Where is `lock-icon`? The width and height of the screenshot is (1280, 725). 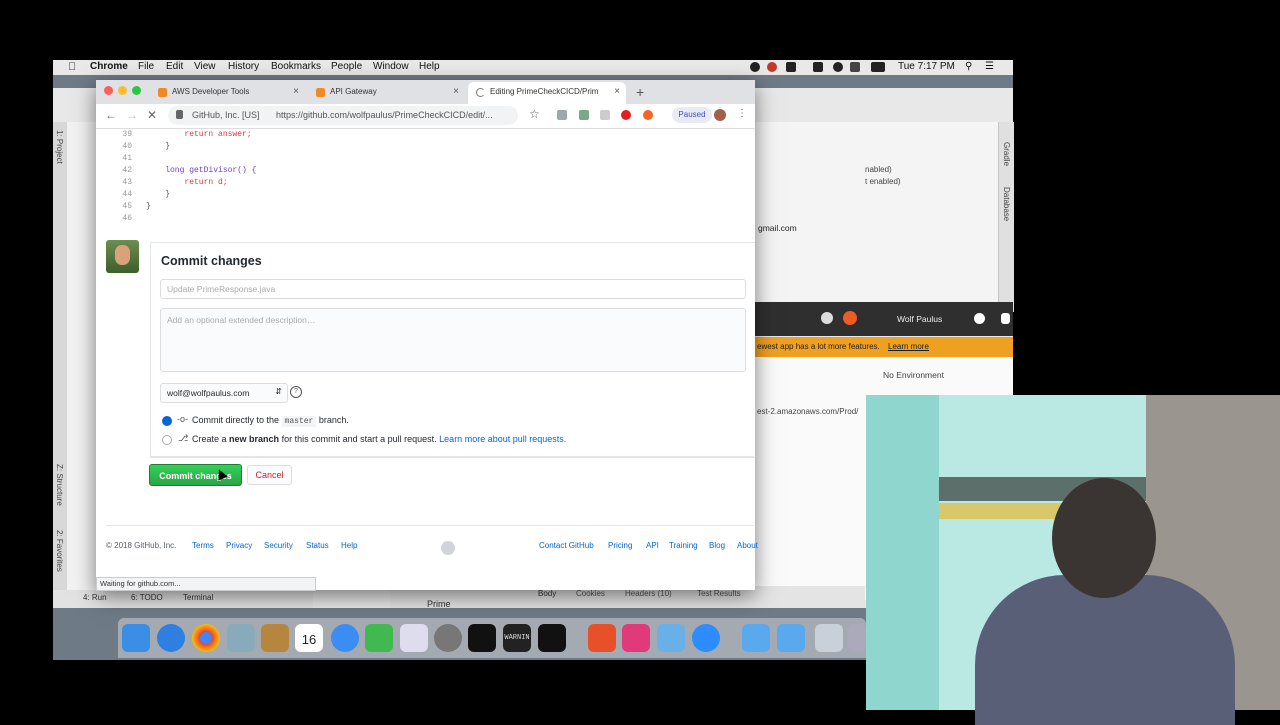
lock-icon is located at coordinates (179, 114).